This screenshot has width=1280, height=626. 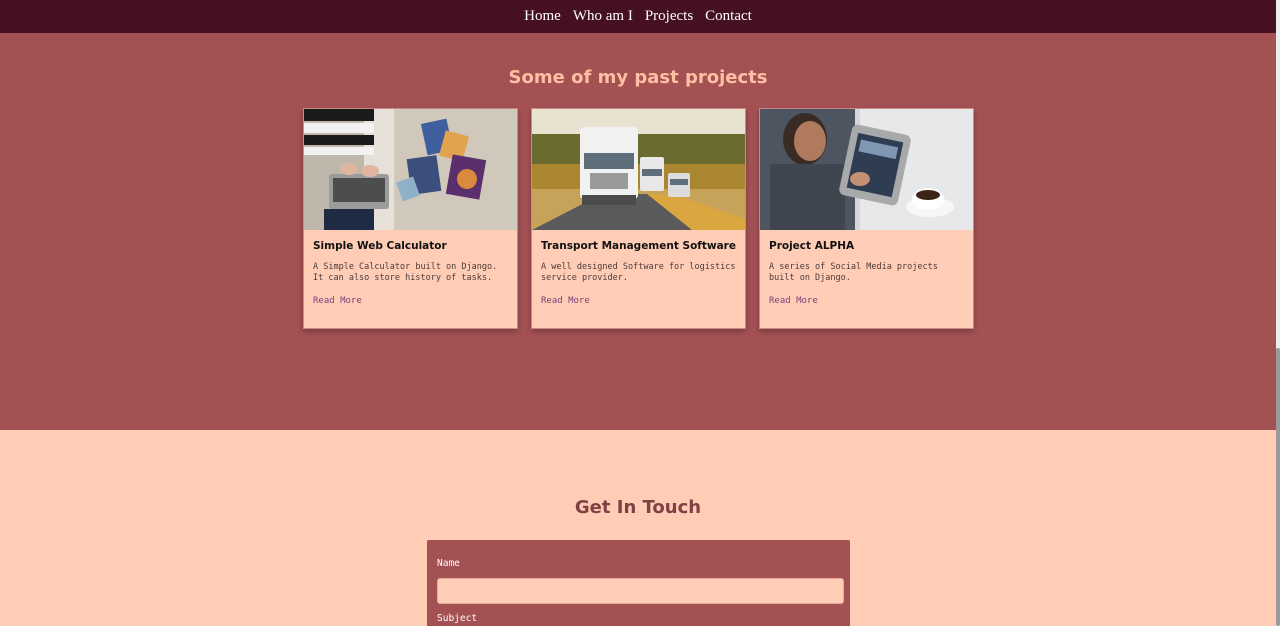 I want to click on trucks-on-road-photo, so click(x=638, y=169).